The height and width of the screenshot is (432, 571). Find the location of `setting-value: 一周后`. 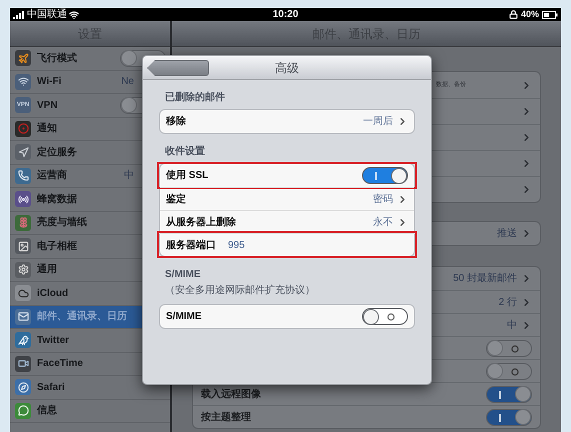

setting-value: 一周后 is located at coordinates (378, 121).